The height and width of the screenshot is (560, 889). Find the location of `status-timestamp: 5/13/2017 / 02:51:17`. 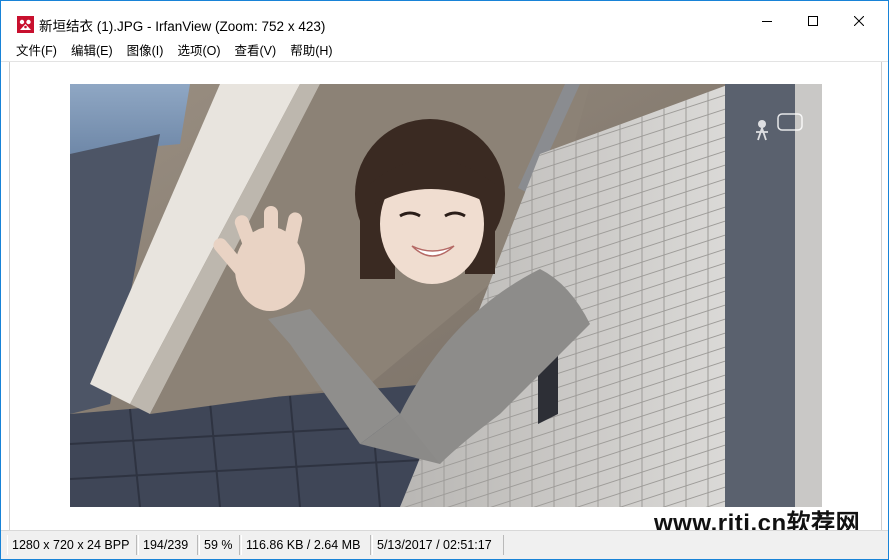

status-timestamp: 5/13/2017 / 02:51:17 is located at coordinates (438, 545).